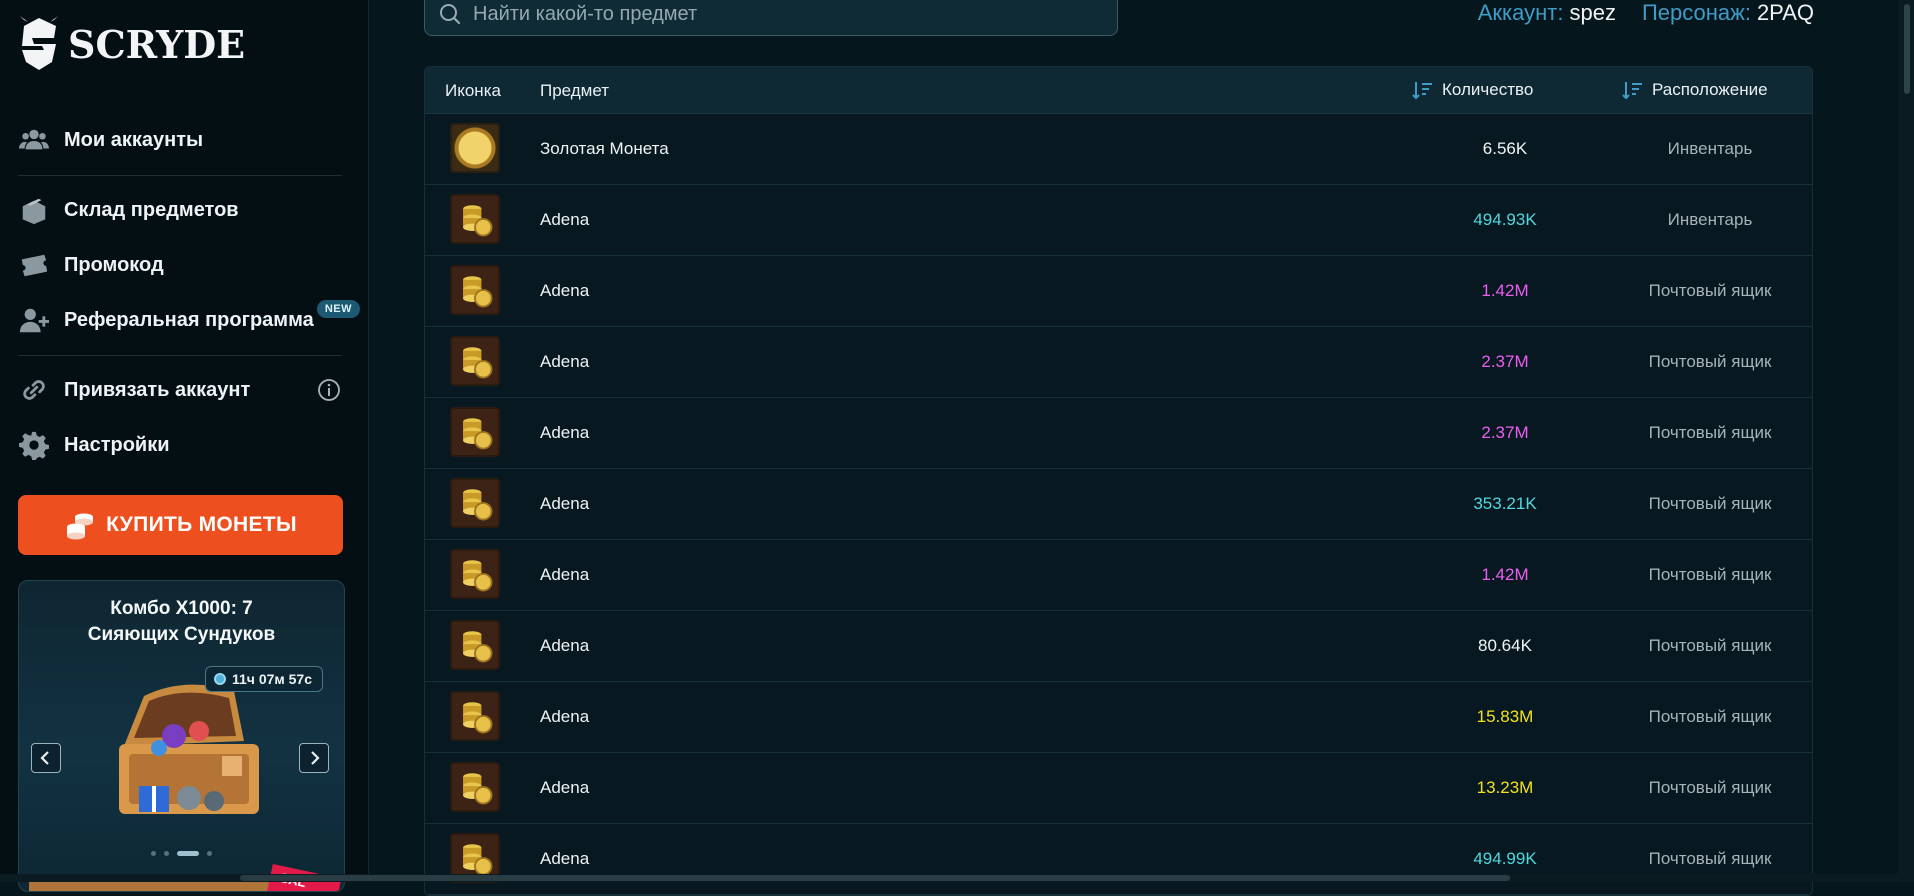 The image size is (1914, 896). What do you see at coordinates (1118, 90) in the screenshot?
I see `table-header: Иконка Предмет Количество Расположение` at bounding box center [1118, 90].